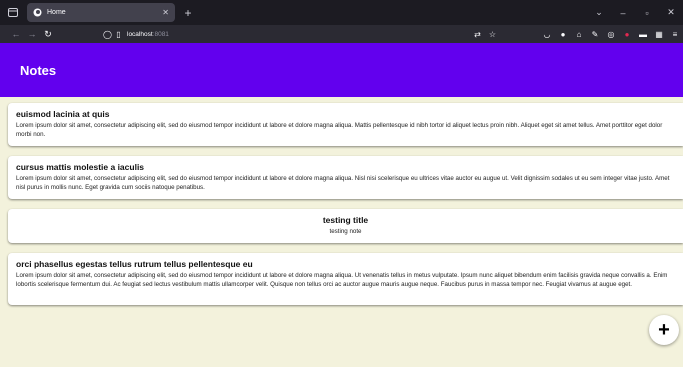 This screenshot has height=367, width=683. I want to click on app-header: Notes, so click(341, 70).